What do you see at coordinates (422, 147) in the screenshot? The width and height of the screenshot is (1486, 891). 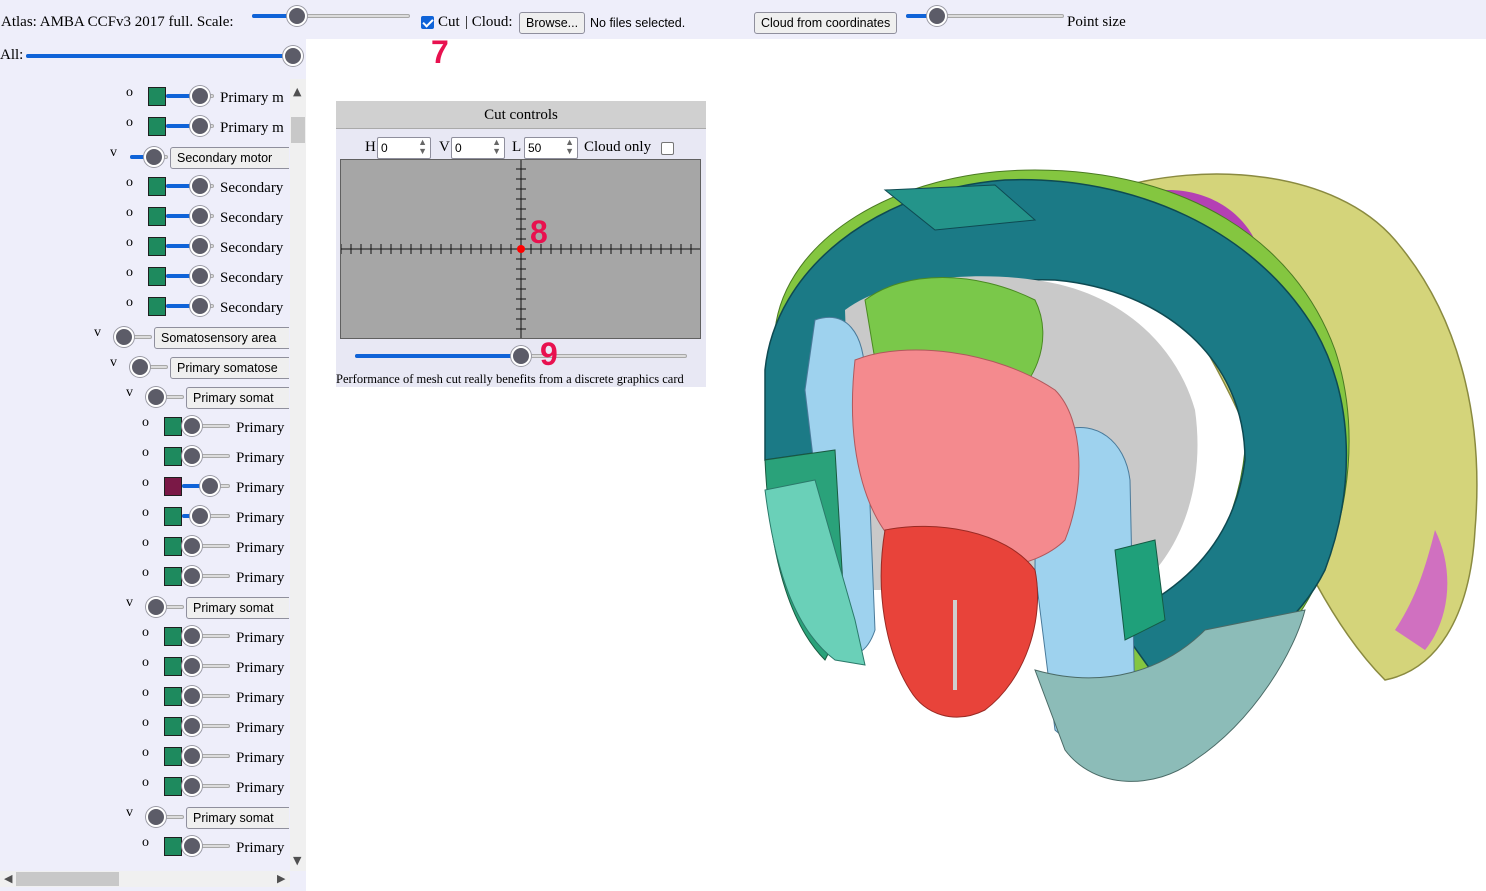 I see `h-stepper-icon: ▲ ▼` at bounding box center [422, 147].